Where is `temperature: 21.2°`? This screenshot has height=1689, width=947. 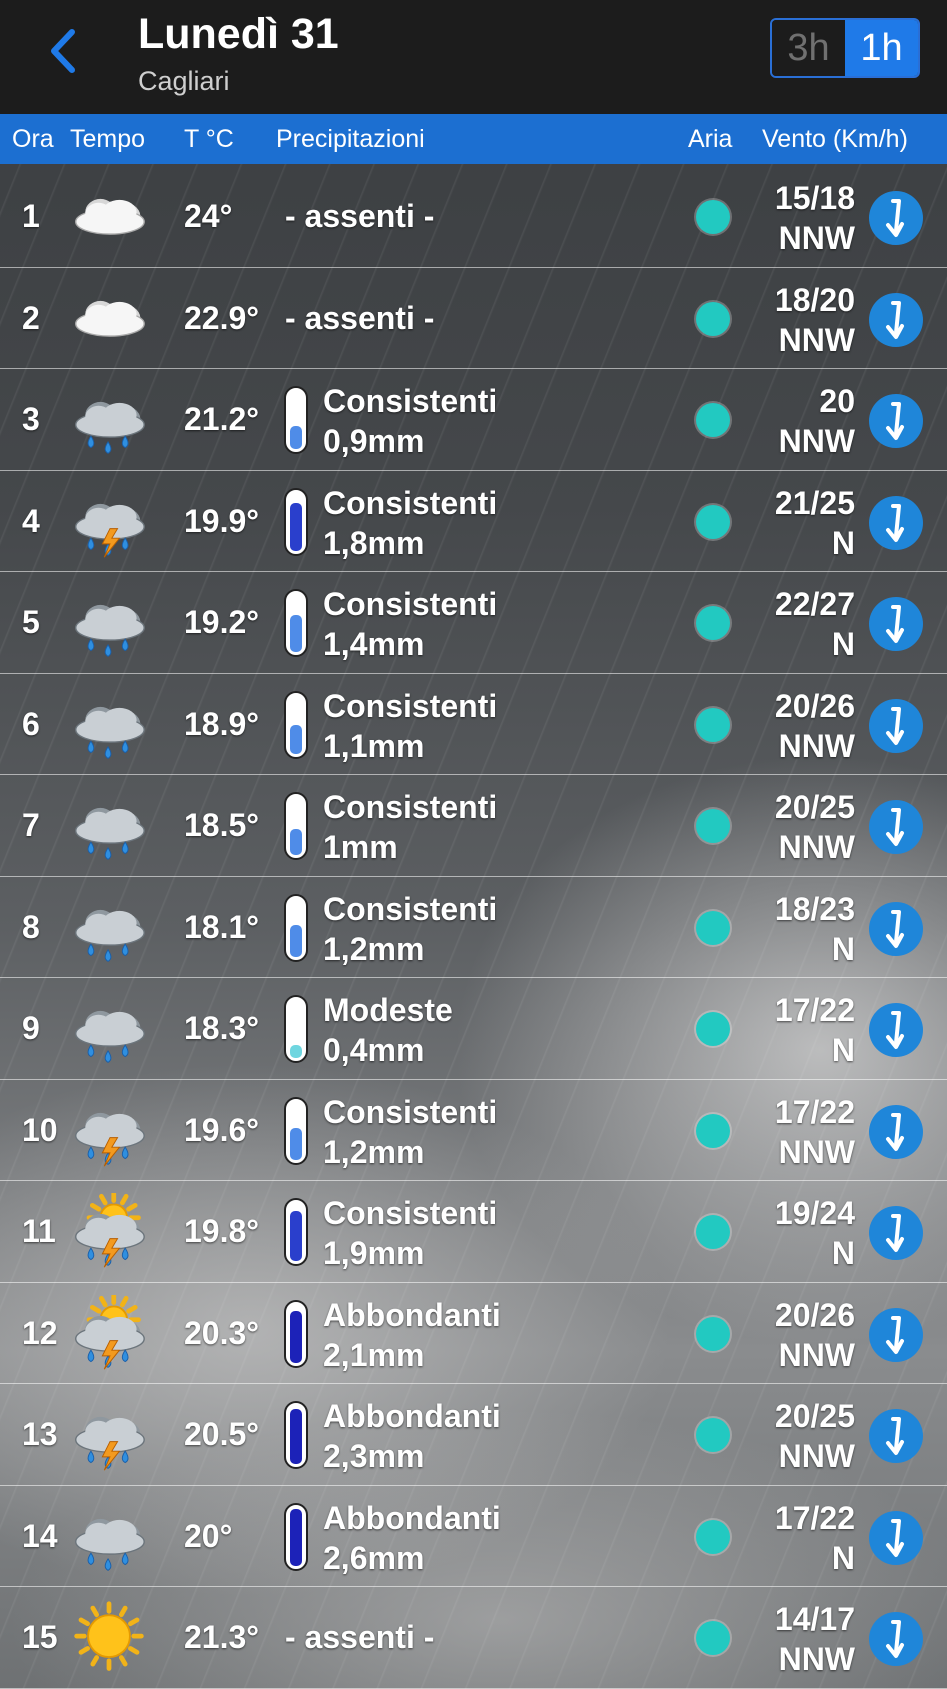
temperature: 21.2° is located at coordinates (222, 419).